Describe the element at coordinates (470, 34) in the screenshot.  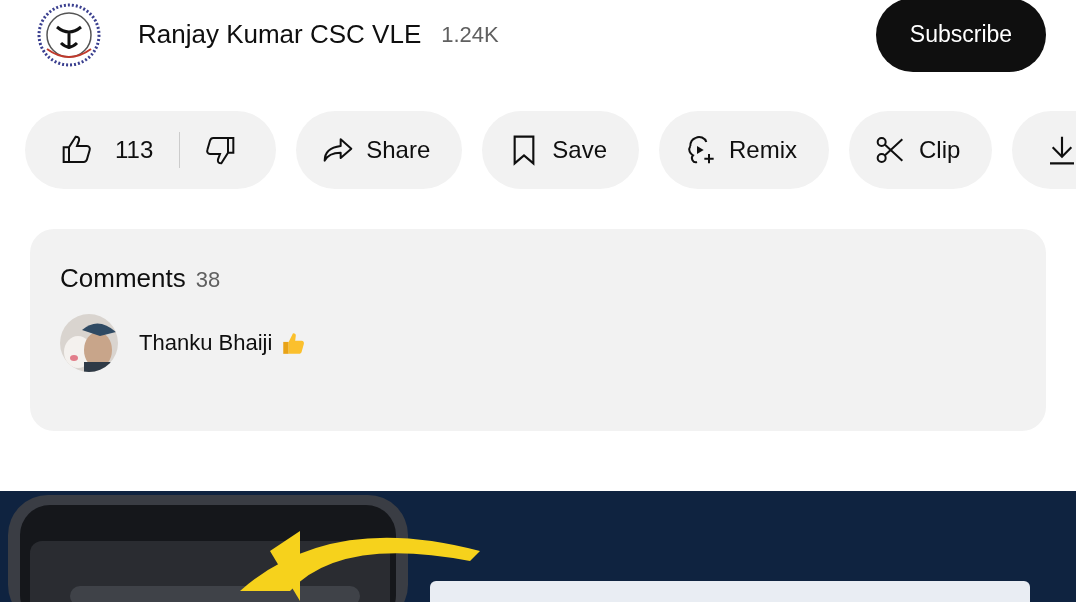
I see `subscriber-count: 1.24K` at that location.